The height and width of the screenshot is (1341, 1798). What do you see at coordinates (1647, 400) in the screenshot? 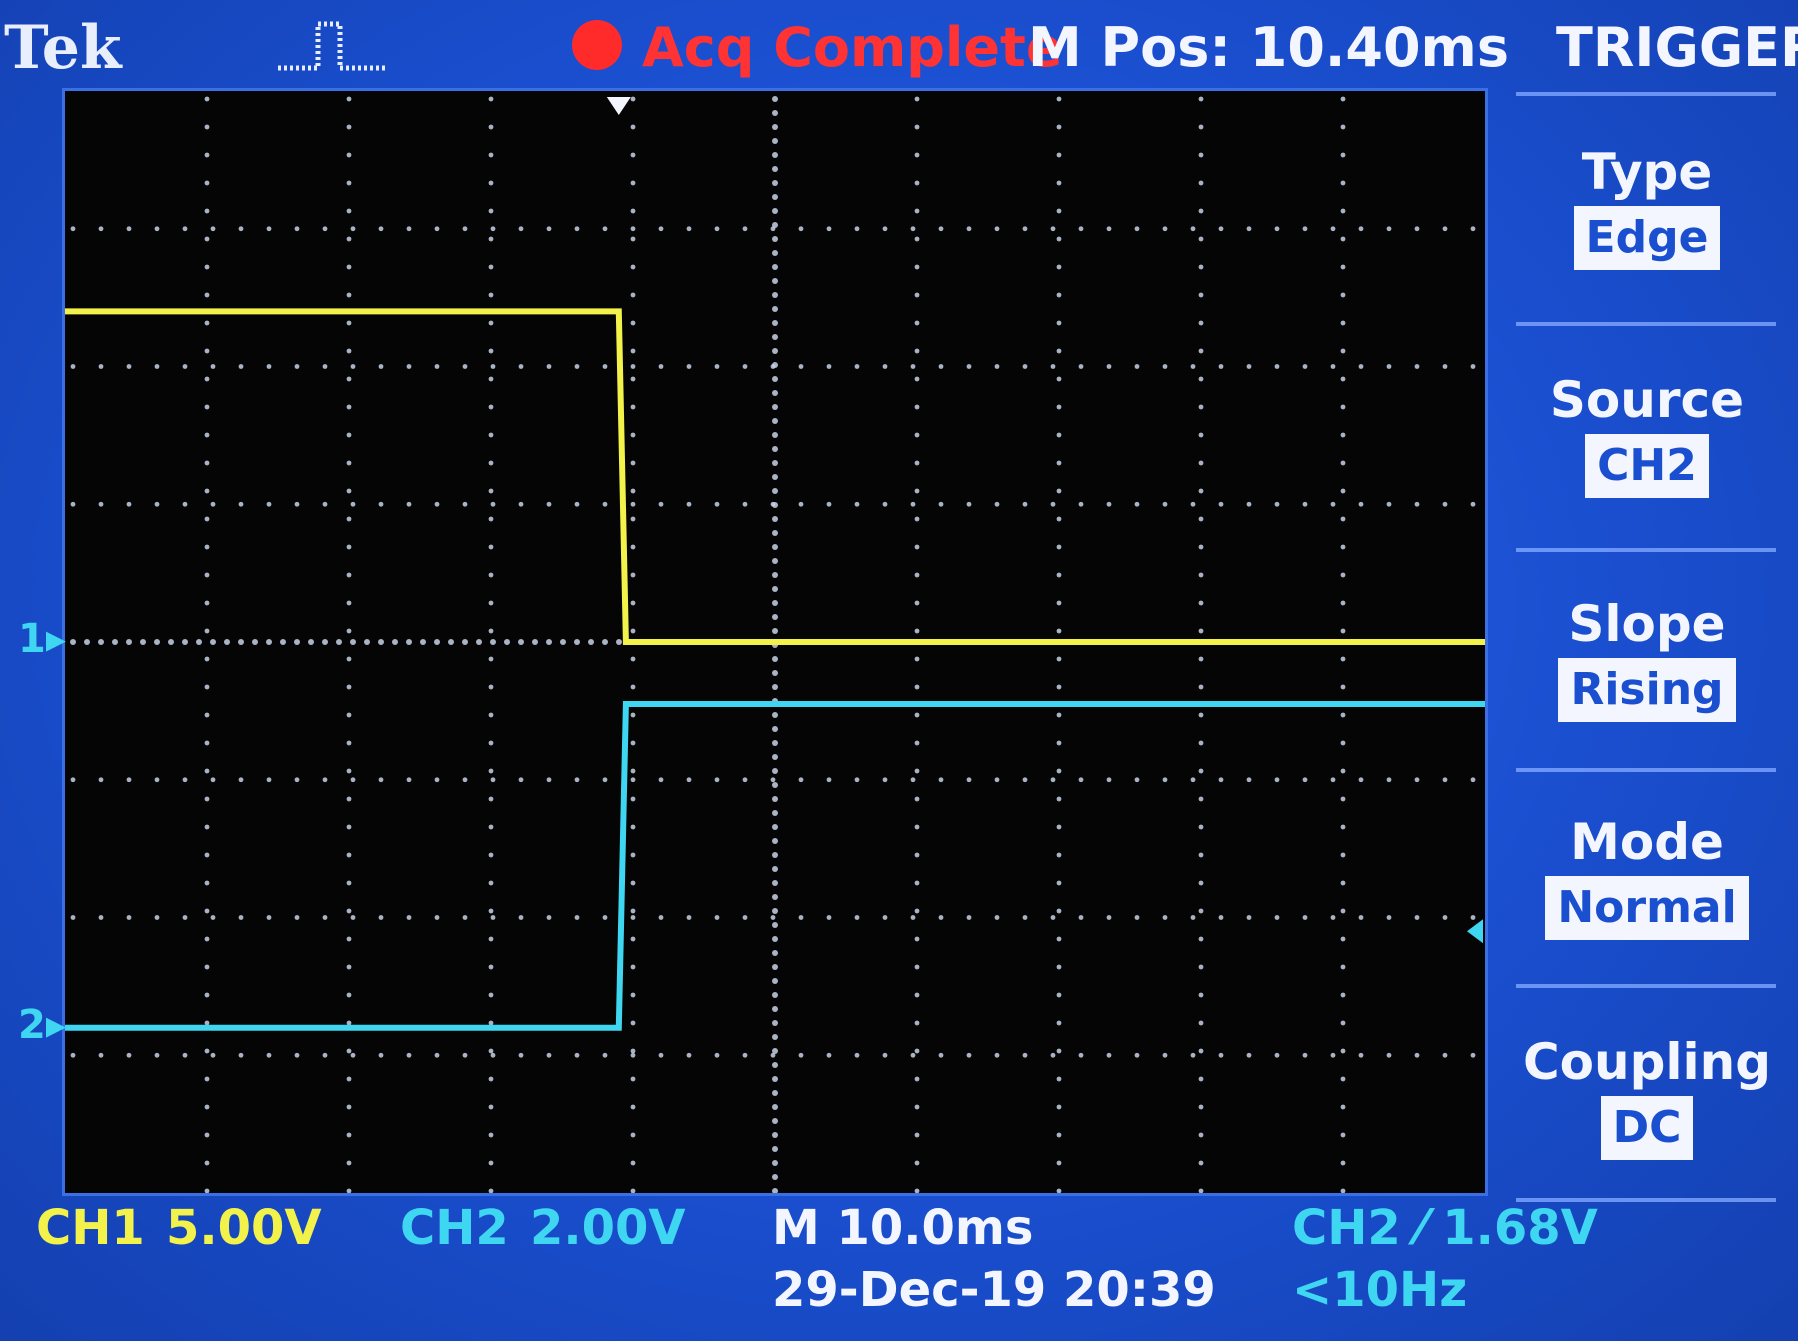
I see `menu-item-label: Source` at bounding box center [1647, 400].